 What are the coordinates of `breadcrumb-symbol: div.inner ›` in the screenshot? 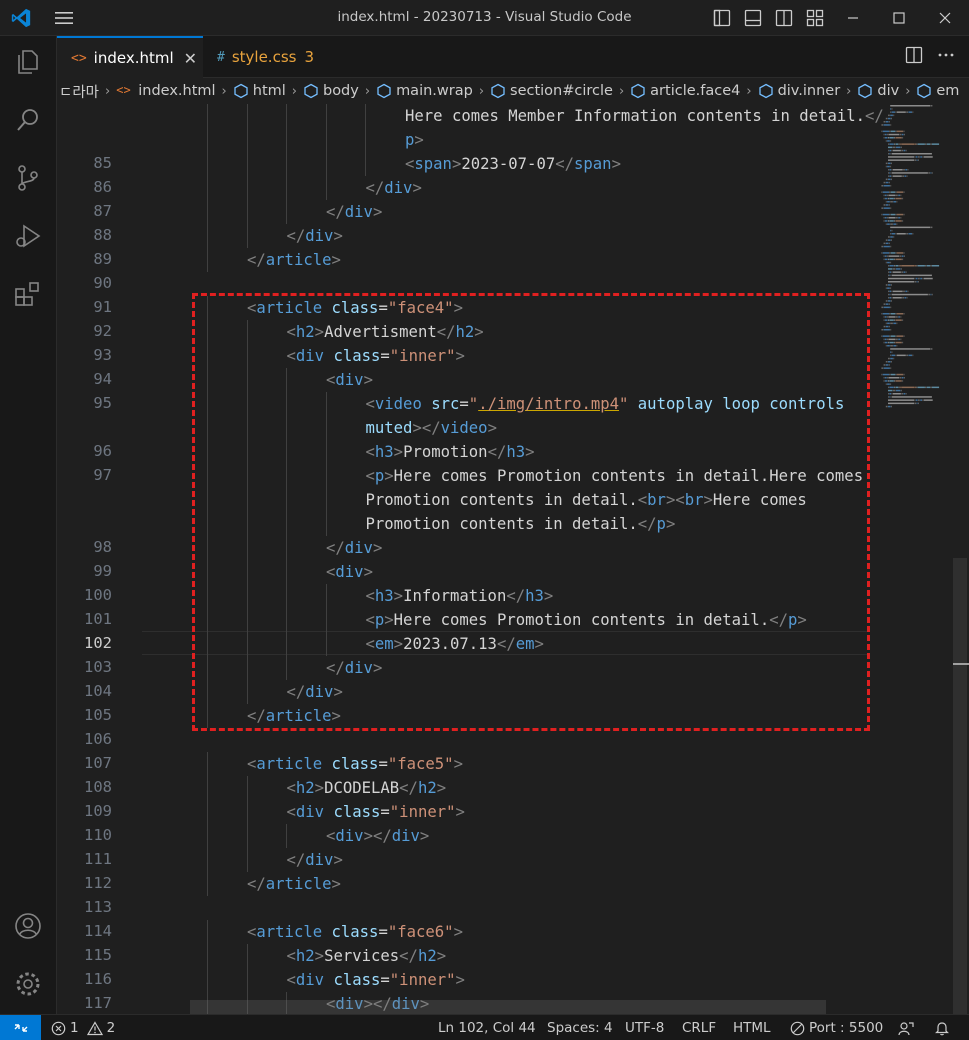 It's located at (808, 91).